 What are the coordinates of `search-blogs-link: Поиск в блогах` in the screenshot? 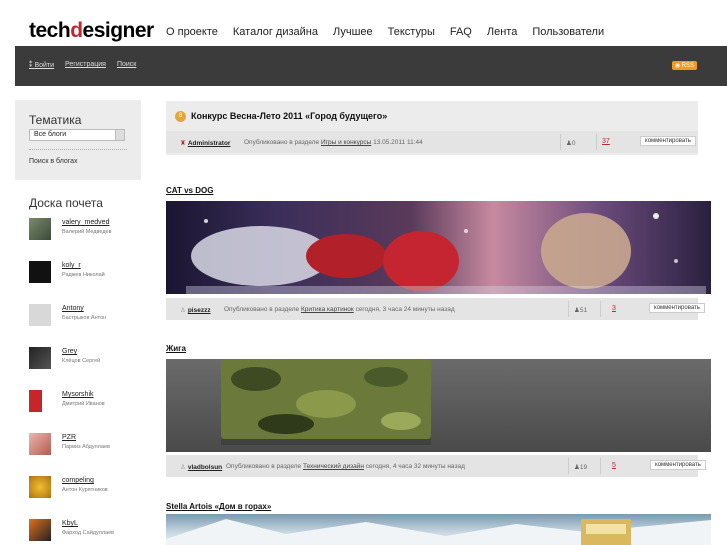 It's located at (53, 161).